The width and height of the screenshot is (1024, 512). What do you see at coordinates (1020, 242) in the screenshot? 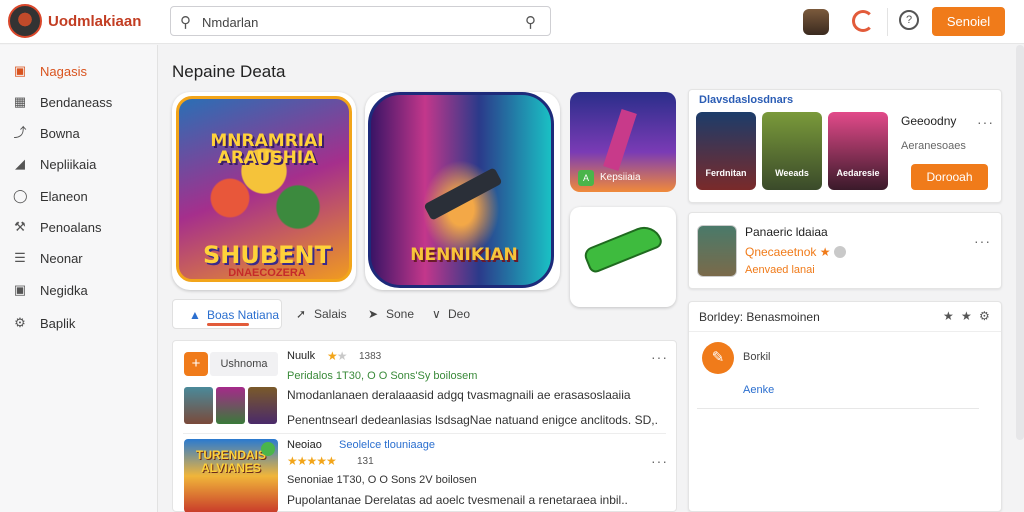
I see `vertical-scrollbar` at bounding box center [1020, 242].